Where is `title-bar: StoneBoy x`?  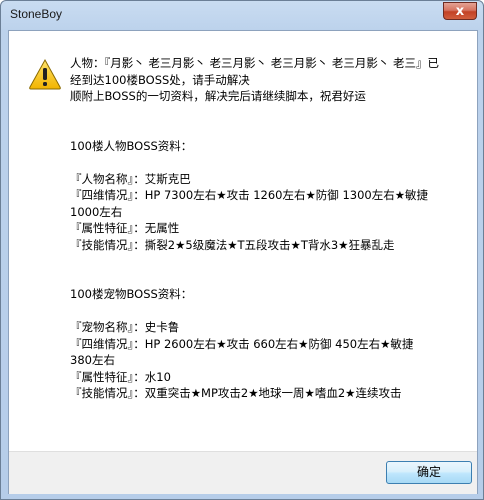 title-bar: StoneBoy x is located at coordinates (242, 15).